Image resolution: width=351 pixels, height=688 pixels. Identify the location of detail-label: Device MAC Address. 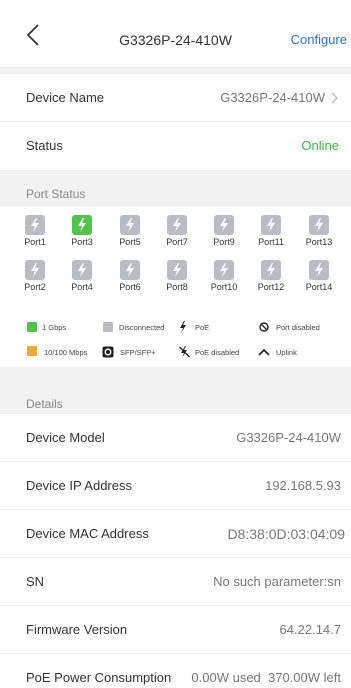
(87, 533).